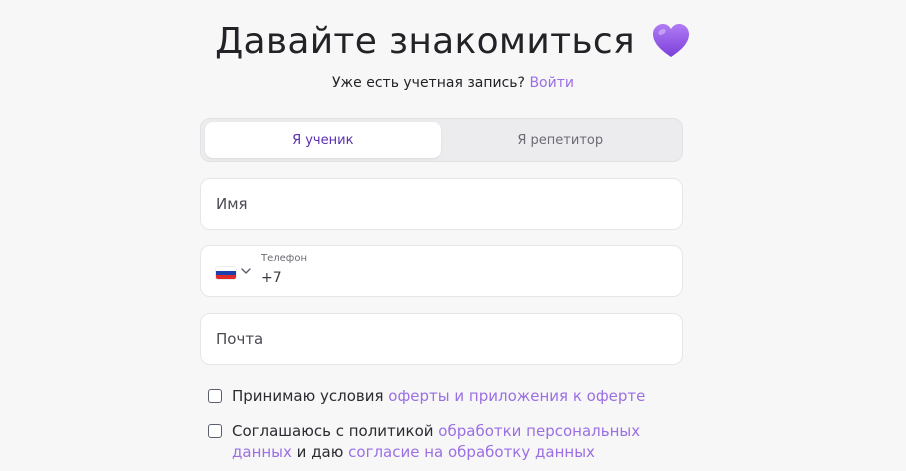 The width and height of the screenshot is (906, 471). What do you see at coordinates (441, 140) in the screenshot?
I see `role-tabs: Я ученик Я репетитор` at bounding box center [441, 140].